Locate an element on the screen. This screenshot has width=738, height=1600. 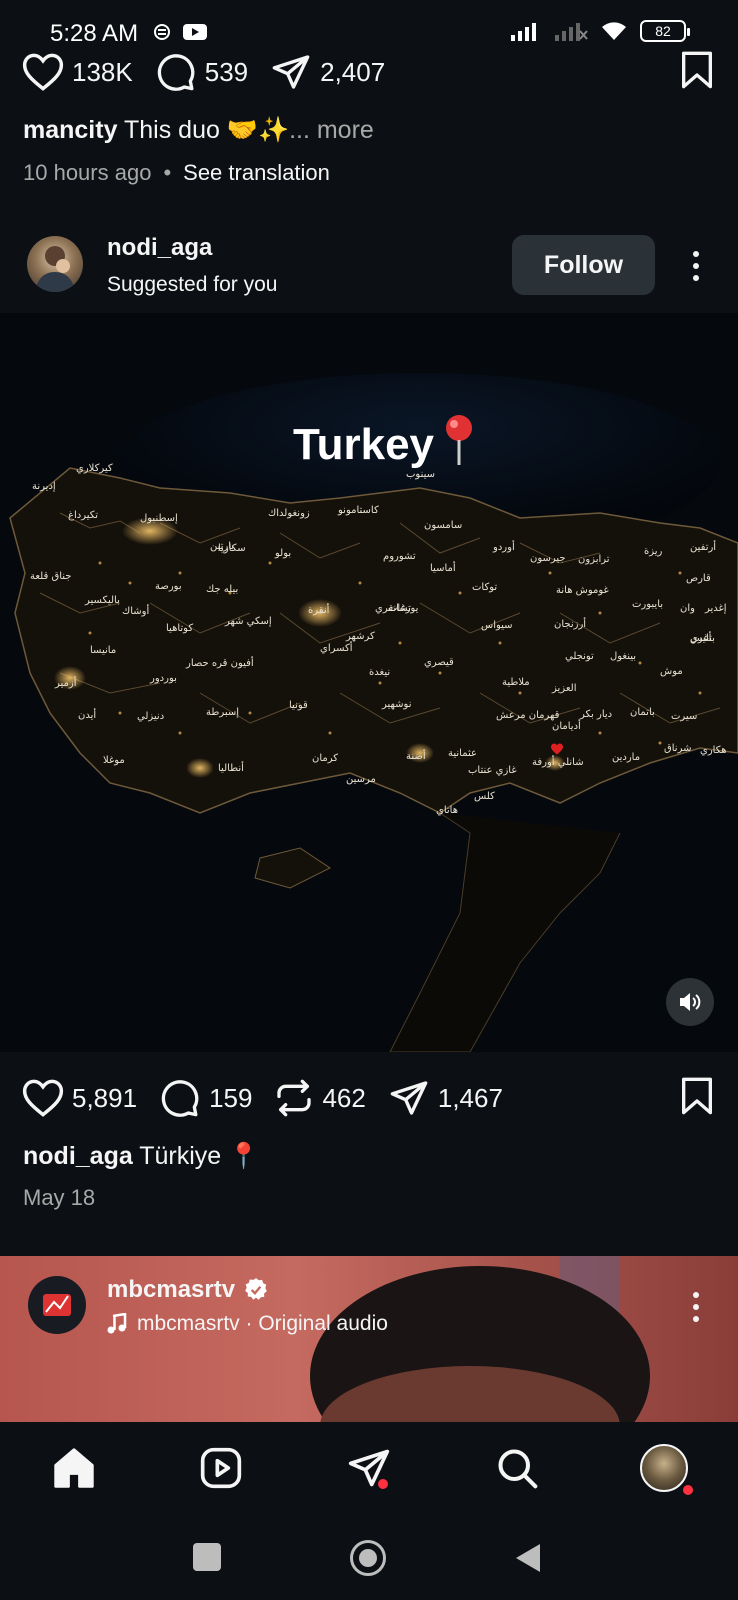
share-button: 1,467 is located at coordinates (445, 1098).